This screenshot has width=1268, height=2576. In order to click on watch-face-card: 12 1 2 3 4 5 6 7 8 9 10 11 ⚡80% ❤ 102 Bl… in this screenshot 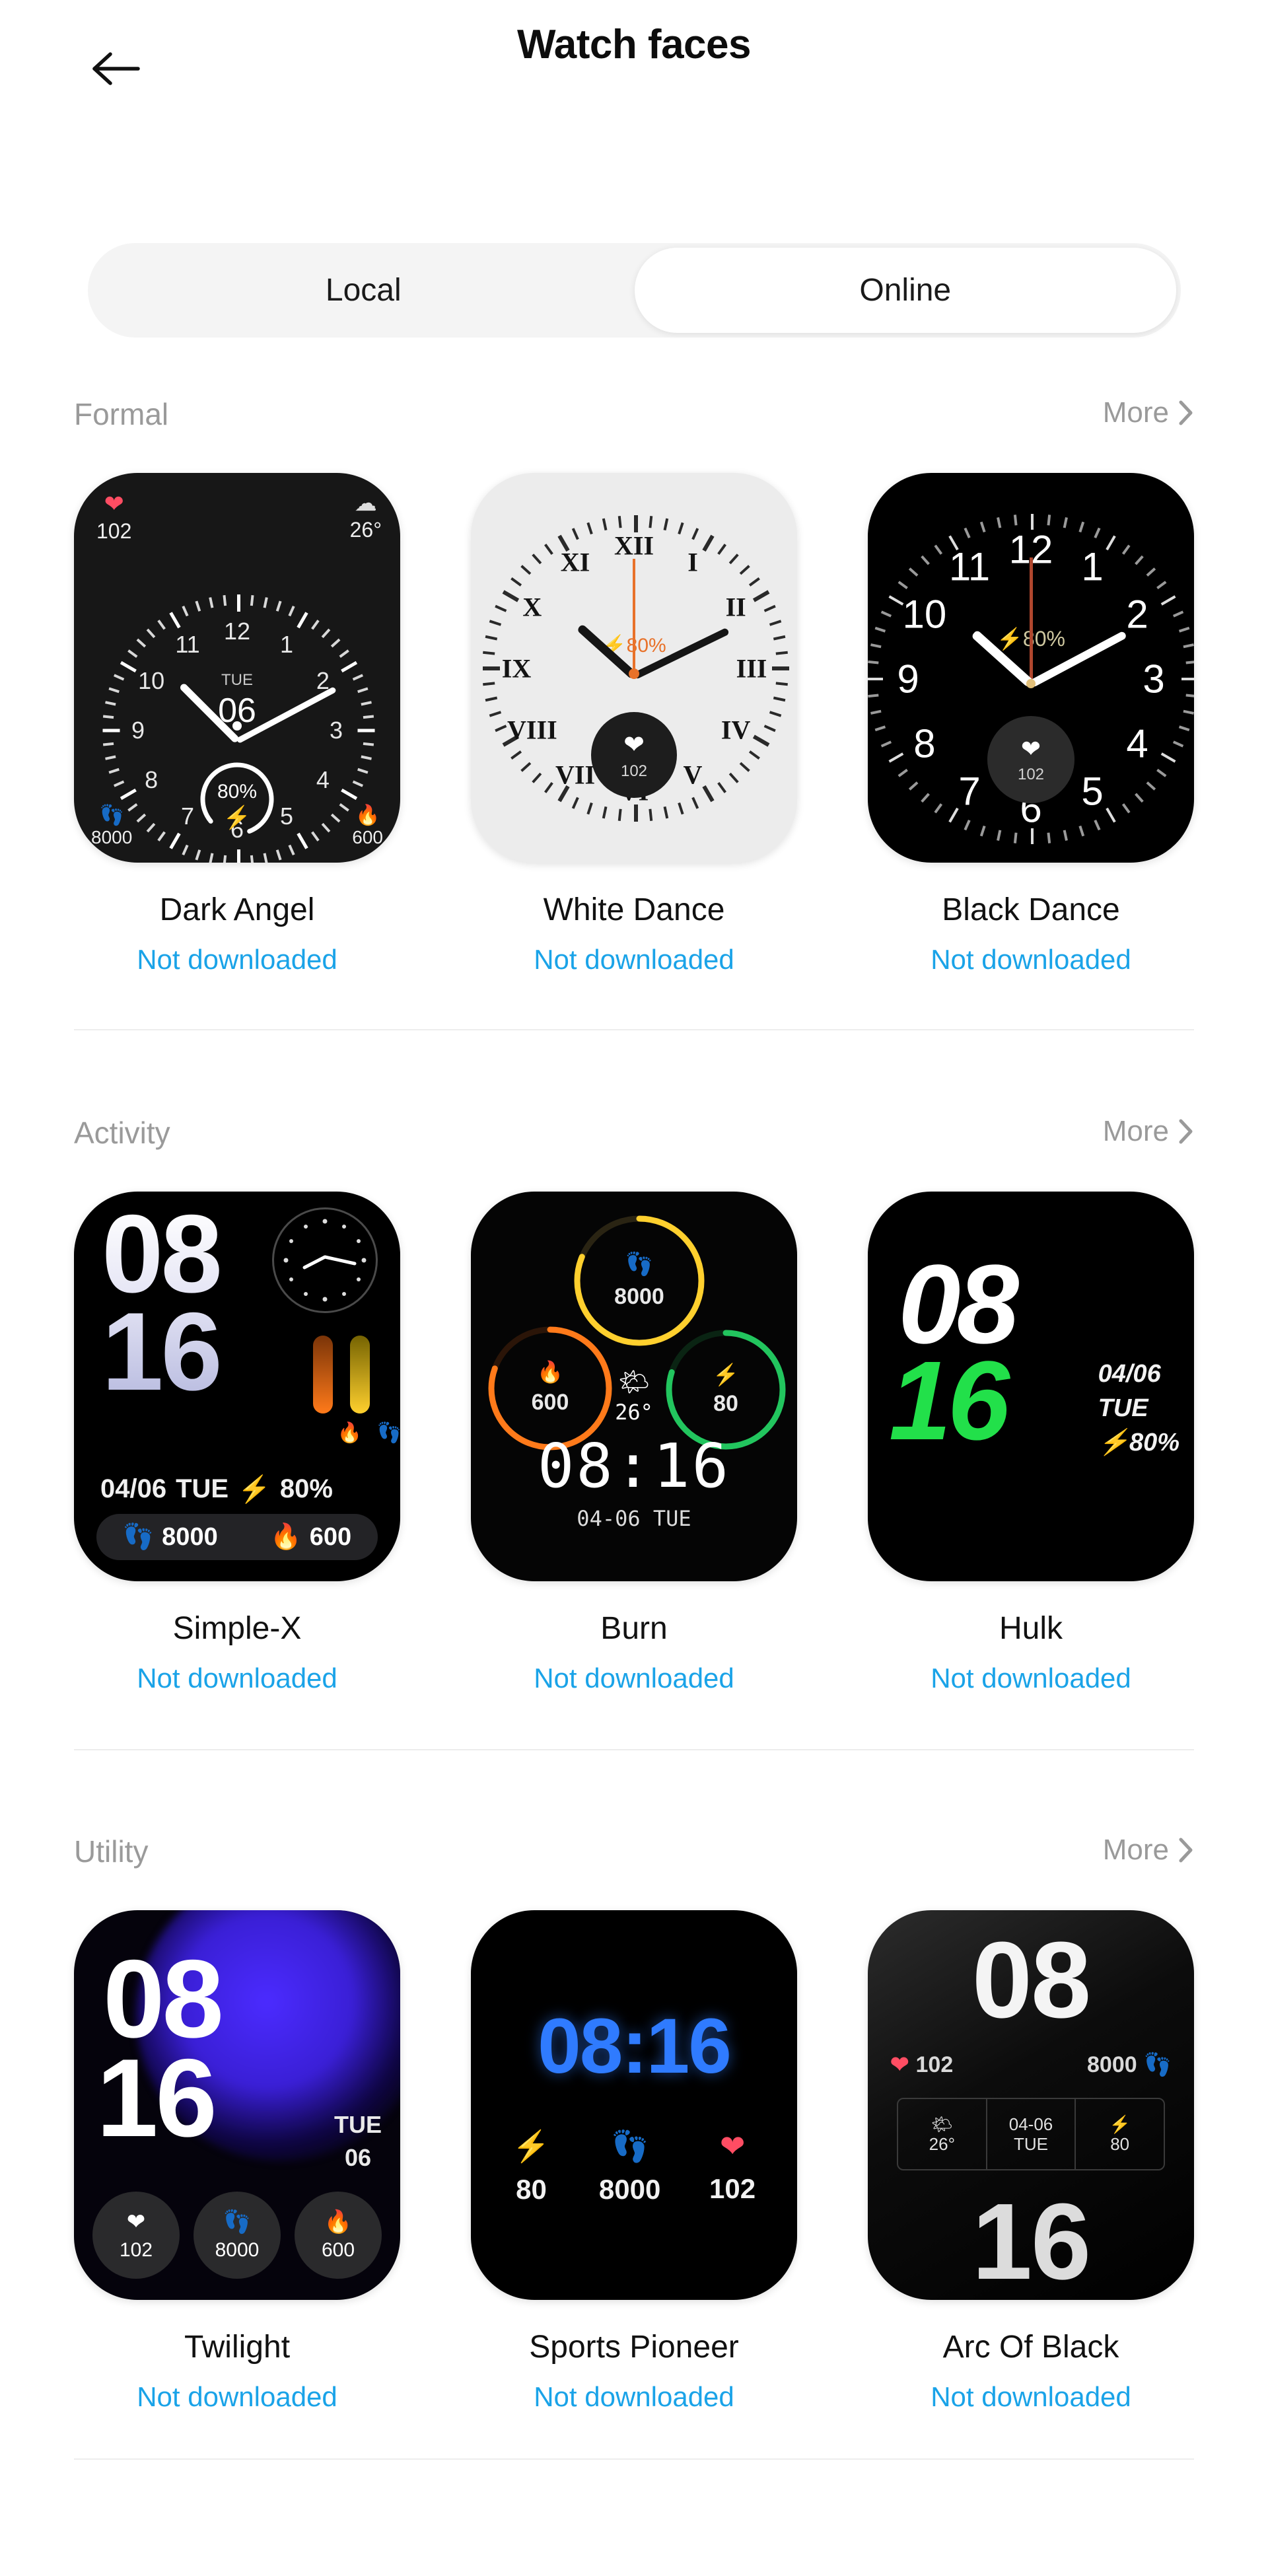, I will do `click(1031, 724)`.